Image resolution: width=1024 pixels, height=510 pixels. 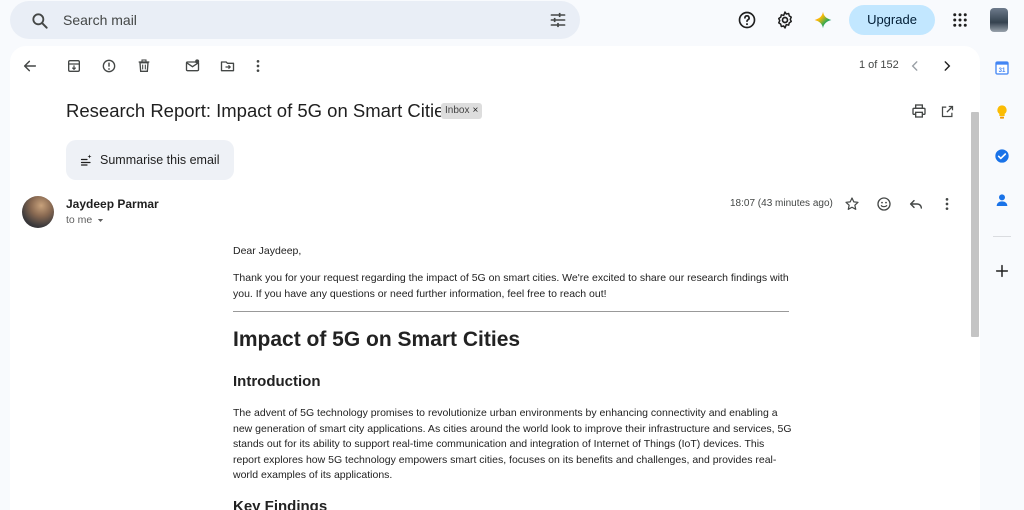 What do you see at coordinates (785, 20) in the screenshot?
I see `settings-gear-icon` at bounding box center [785, 20].